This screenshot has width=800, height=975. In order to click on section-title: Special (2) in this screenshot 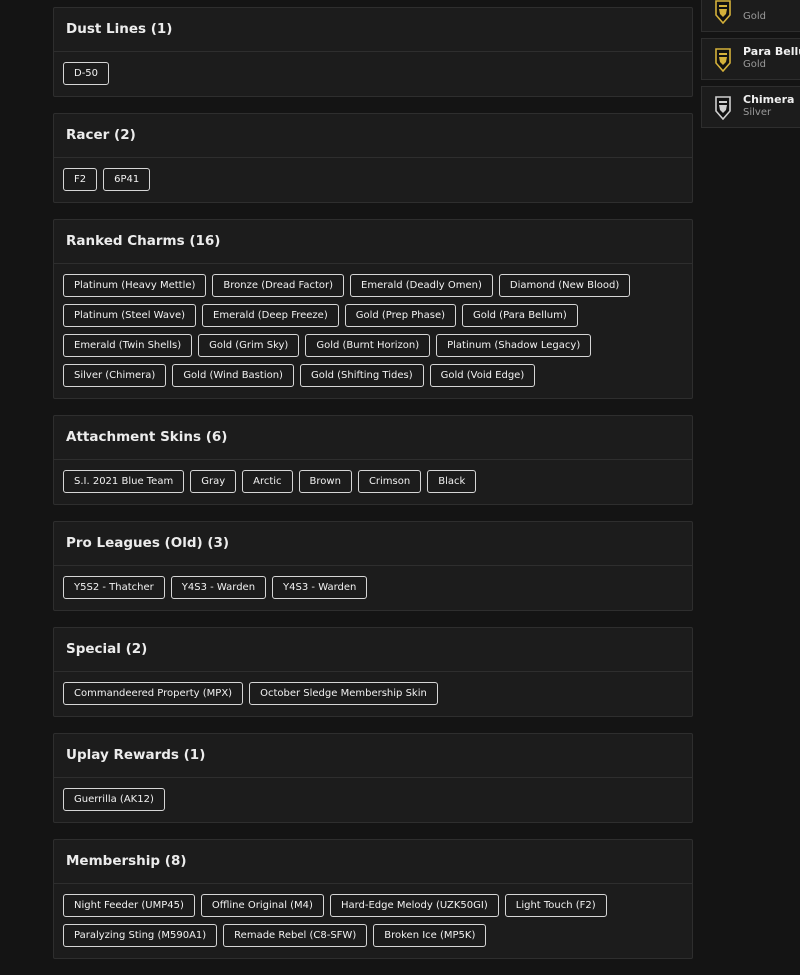, I will do `click(373, 650)`.